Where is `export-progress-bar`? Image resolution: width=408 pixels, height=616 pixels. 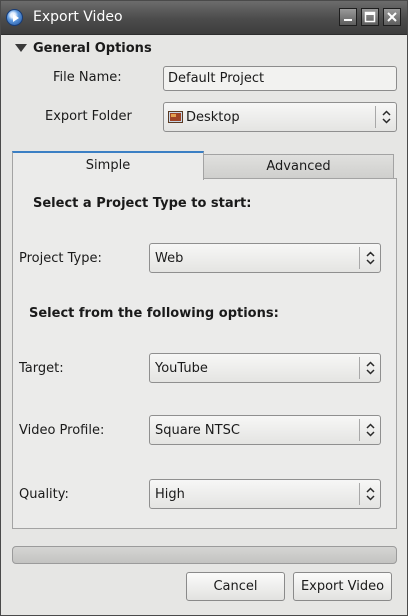
export-progress-bar is located at coordinates (204, 555).